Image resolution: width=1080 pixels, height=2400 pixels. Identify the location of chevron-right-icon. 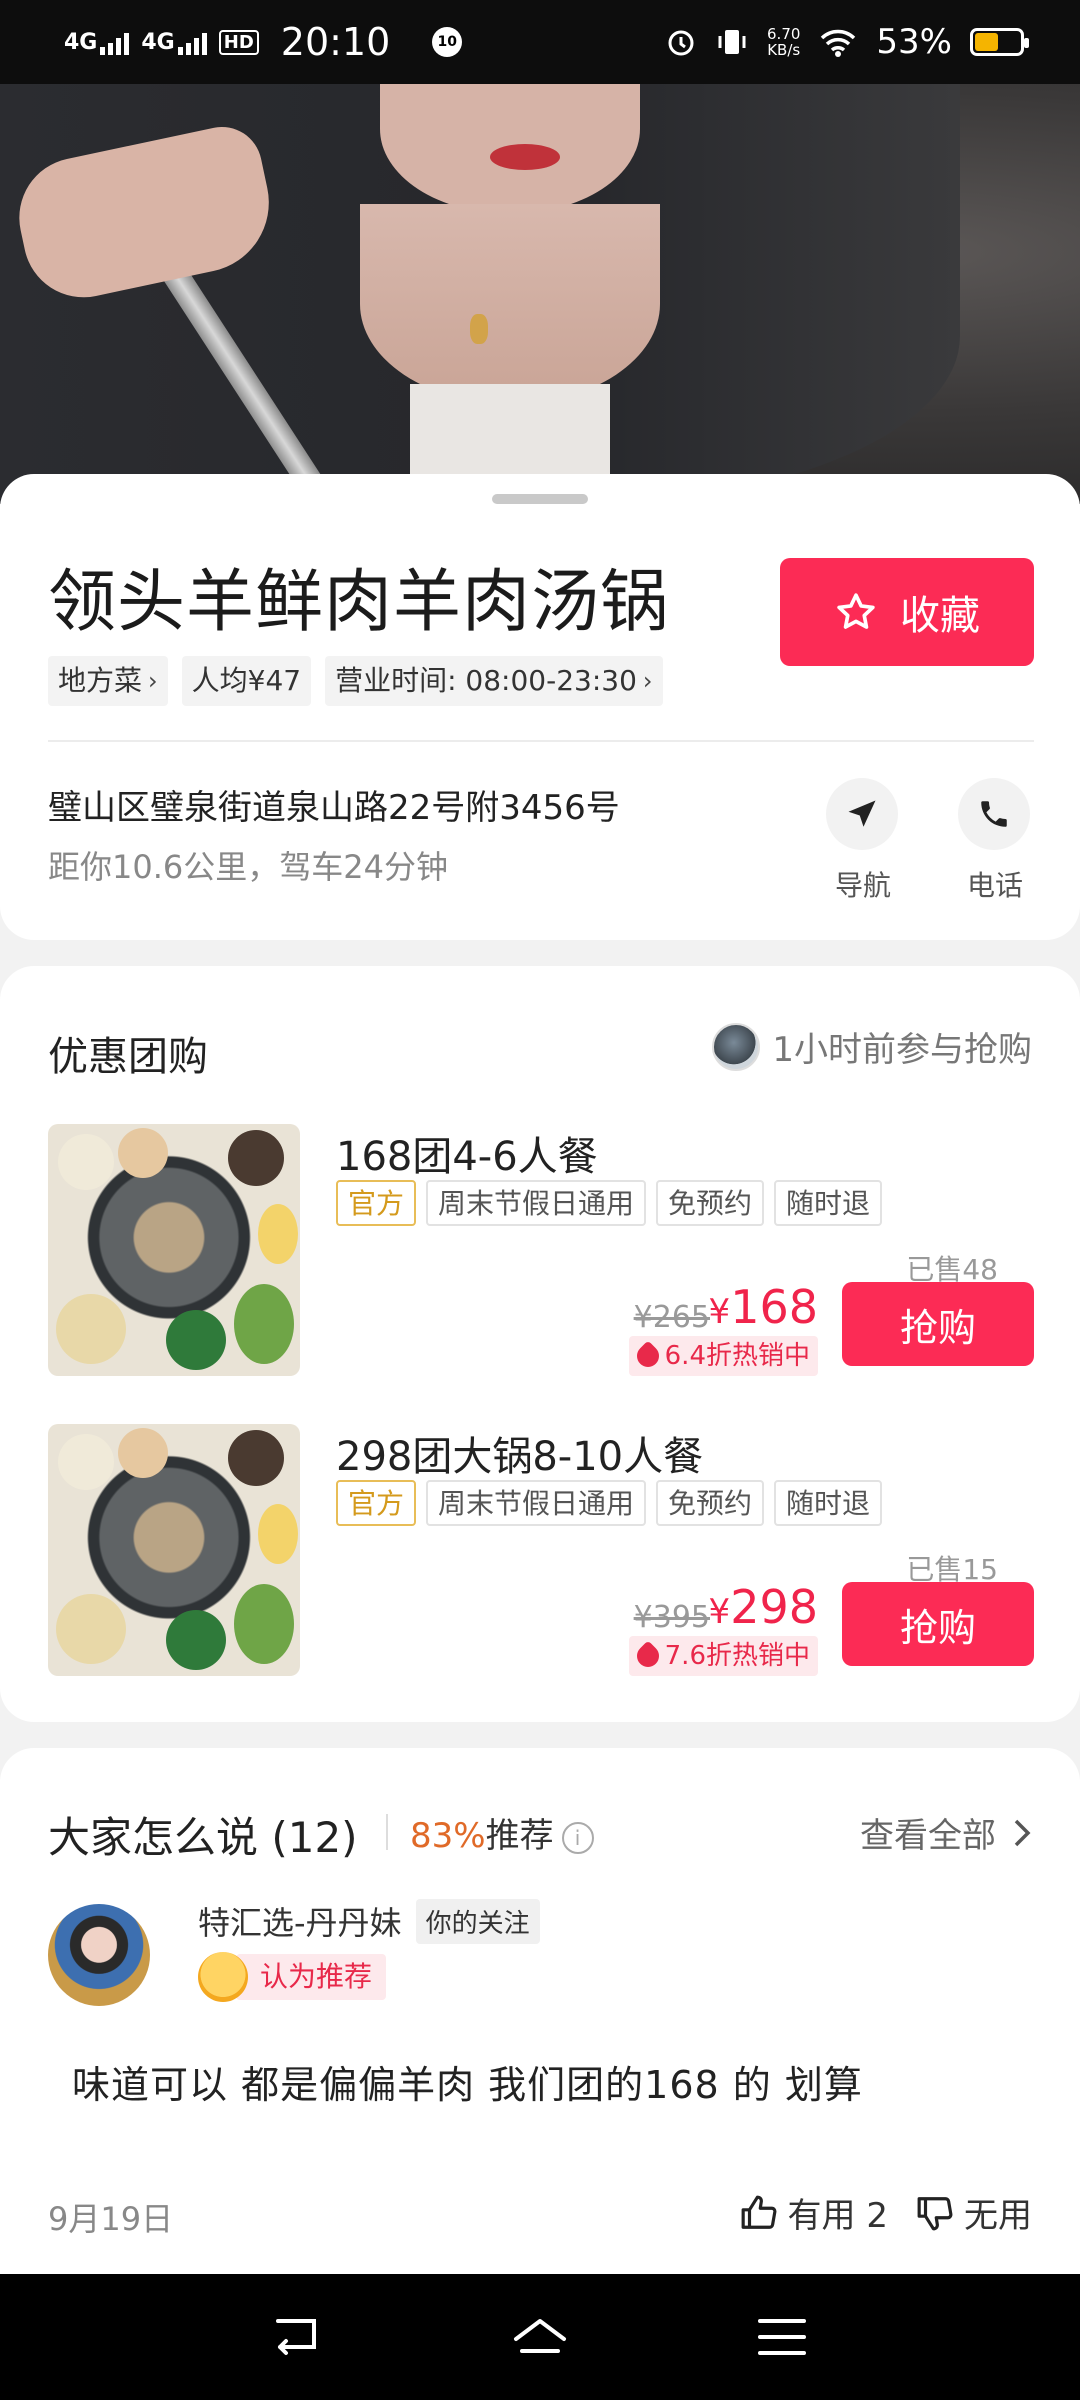
(1022, 1832).